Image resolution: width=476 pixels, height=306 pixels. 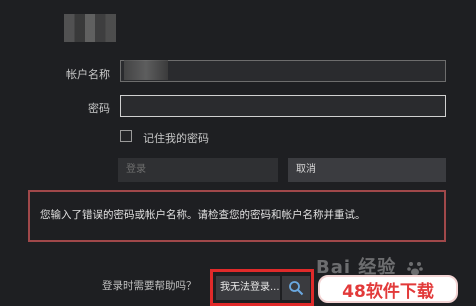 What do you see at coordinates (146, 70) in the screenshot?
I see `blurred-username` at bounding box center [146, 70].